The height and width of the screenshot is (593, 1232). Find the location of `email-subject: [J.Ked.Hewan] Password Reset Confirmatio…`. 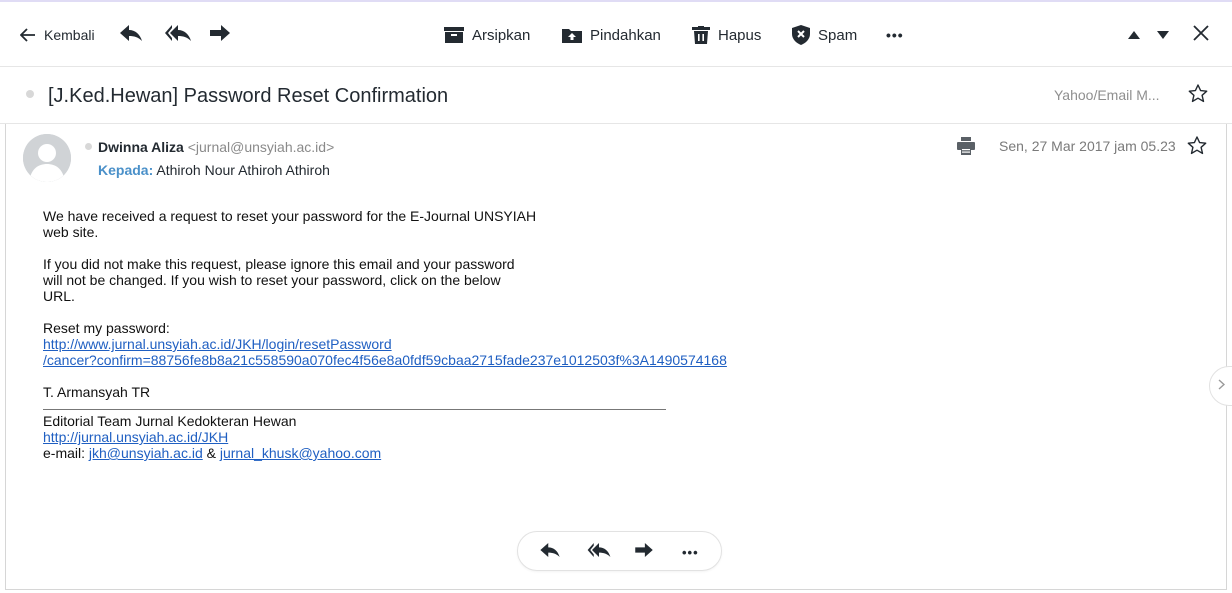

email-subject: [J.Ked.Hewan] Password Reset Confirmatio… is located at coordinates (248, 96).